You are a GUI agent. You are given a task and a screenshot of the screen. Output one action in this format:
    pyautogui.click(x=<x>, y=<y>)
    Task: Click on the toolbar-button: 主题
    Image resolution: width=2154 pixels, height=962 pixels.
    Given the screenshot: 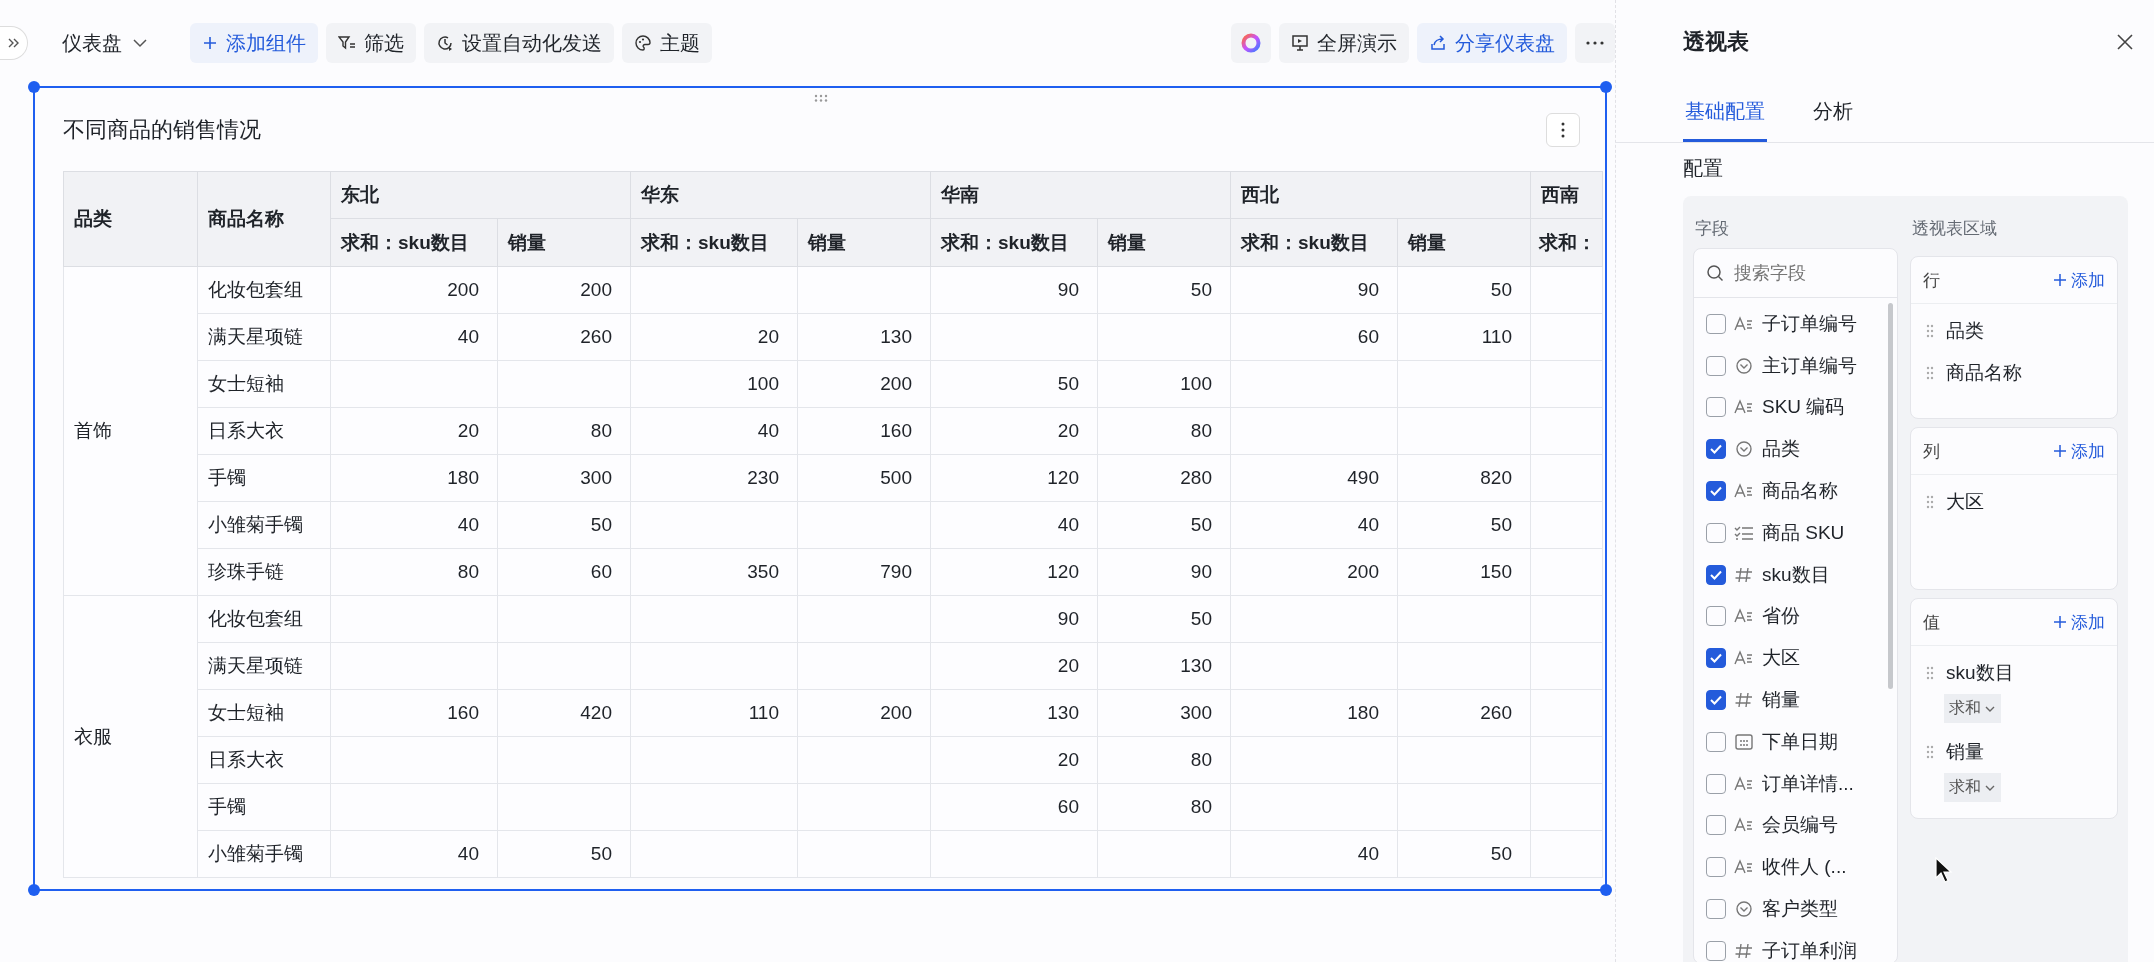 What is the action you would take?
    pyautogui.click(x=667, y=43)
    